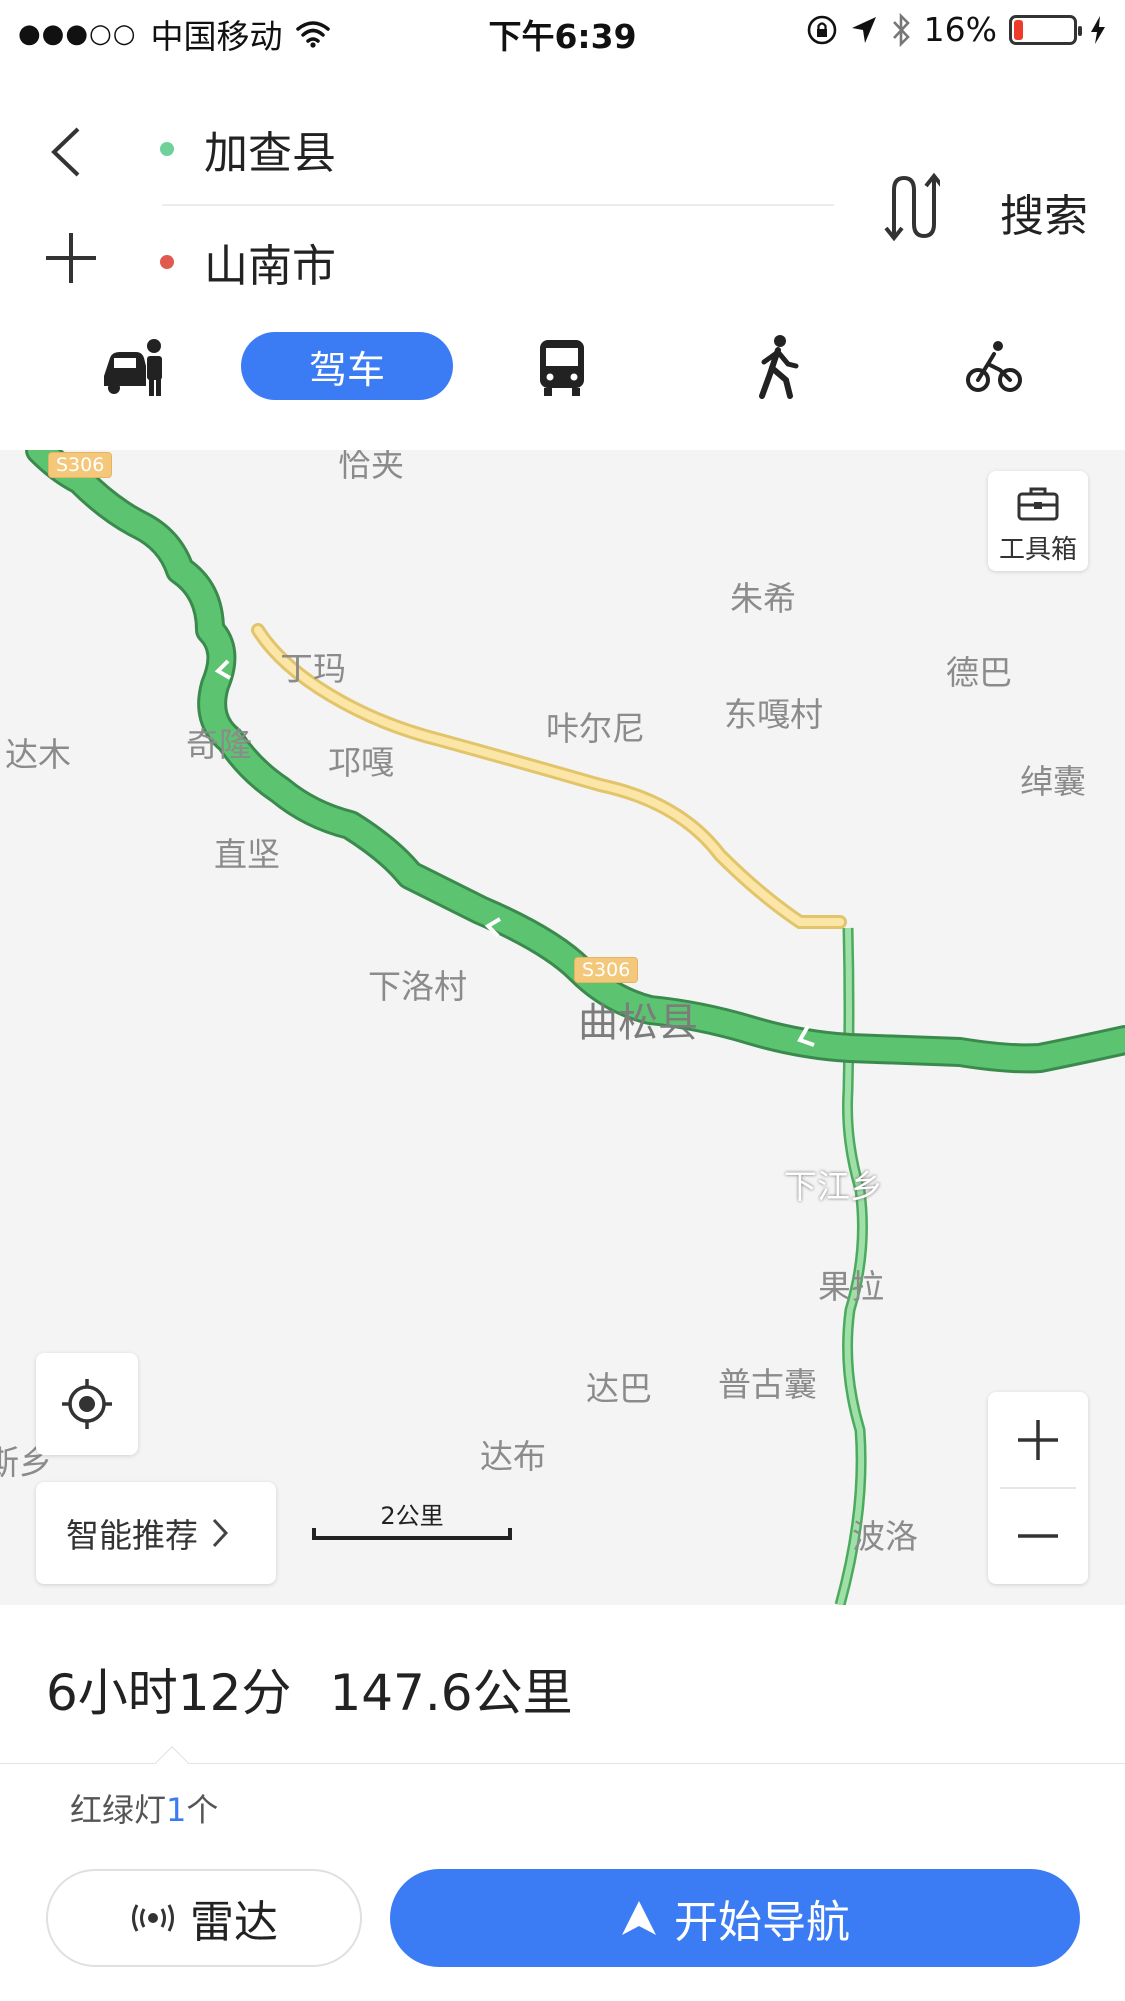 The width and height of the screenshot is (1125, 2001). I want to click on place-label: 咔尔尼, so click(595, 728).